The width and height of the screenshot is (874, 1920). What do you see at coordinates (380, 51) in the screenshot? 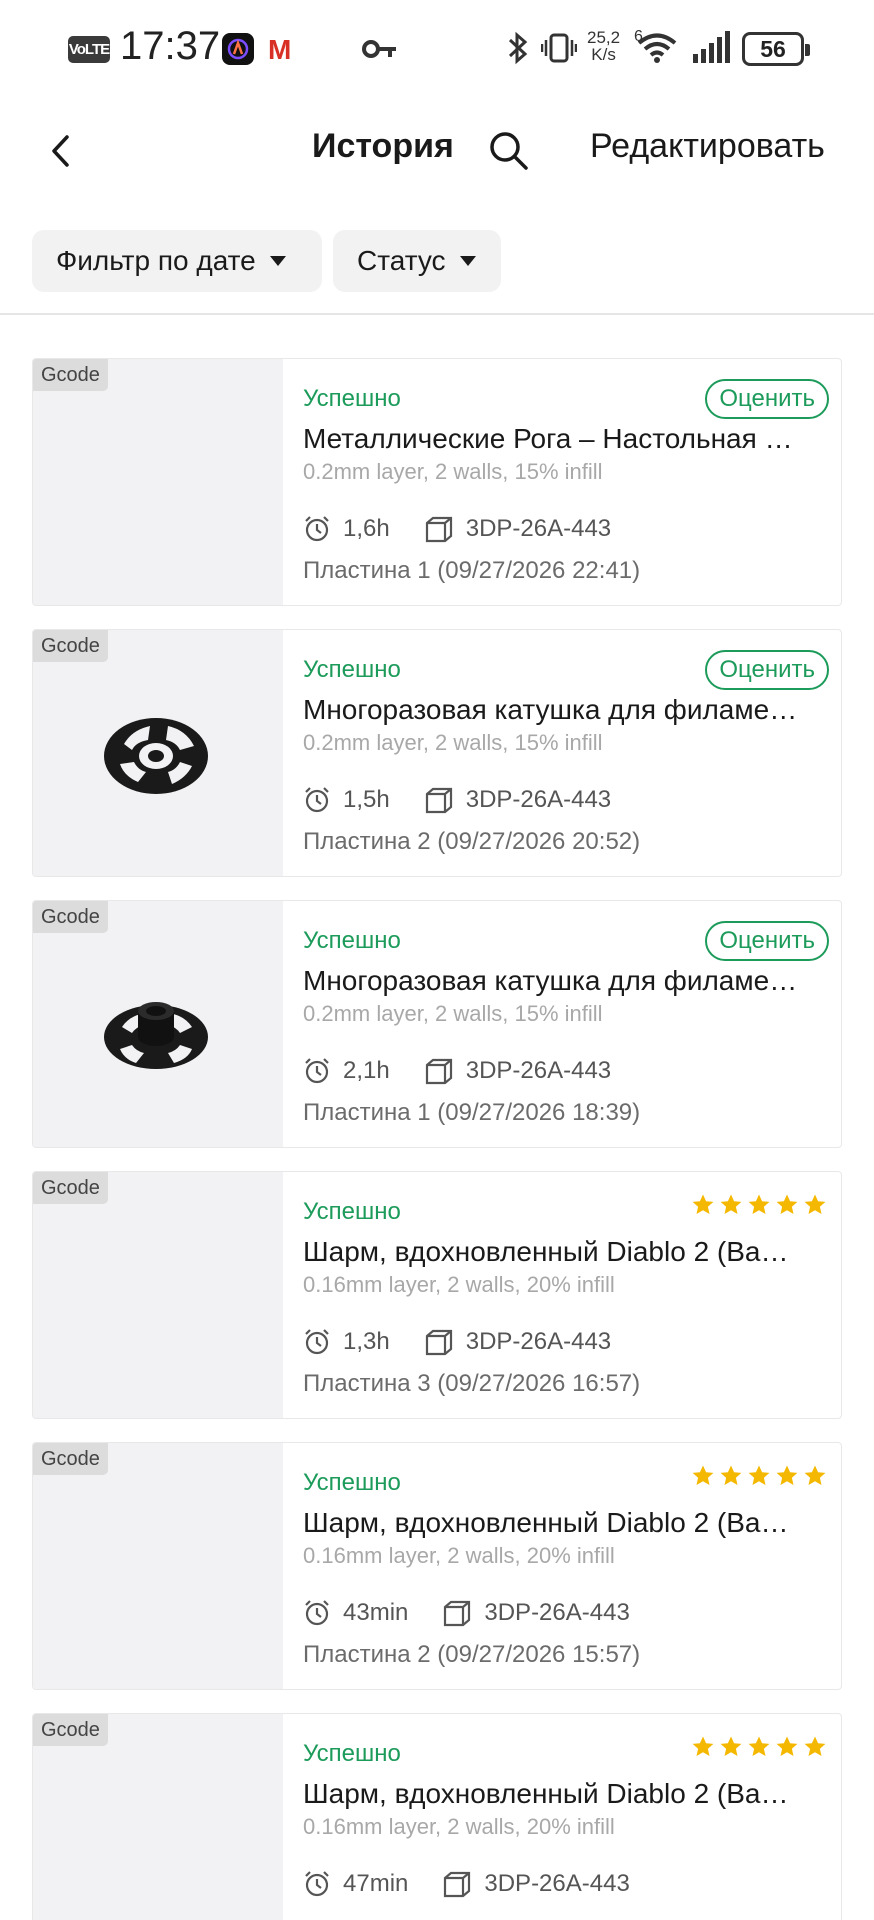
I see `vpn-key-icon` at bounding box center [380, 51].